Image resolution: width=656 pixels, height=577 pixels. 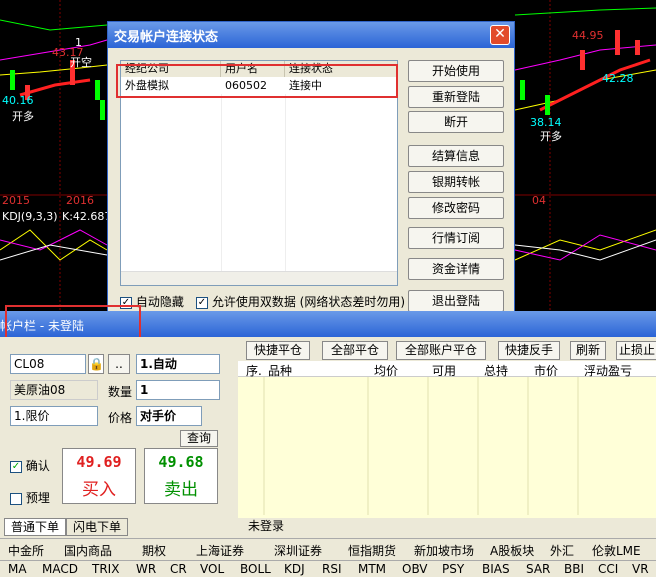 I want to click on quick-reverse-button: 快捷反手, so click(x=529, y=350).